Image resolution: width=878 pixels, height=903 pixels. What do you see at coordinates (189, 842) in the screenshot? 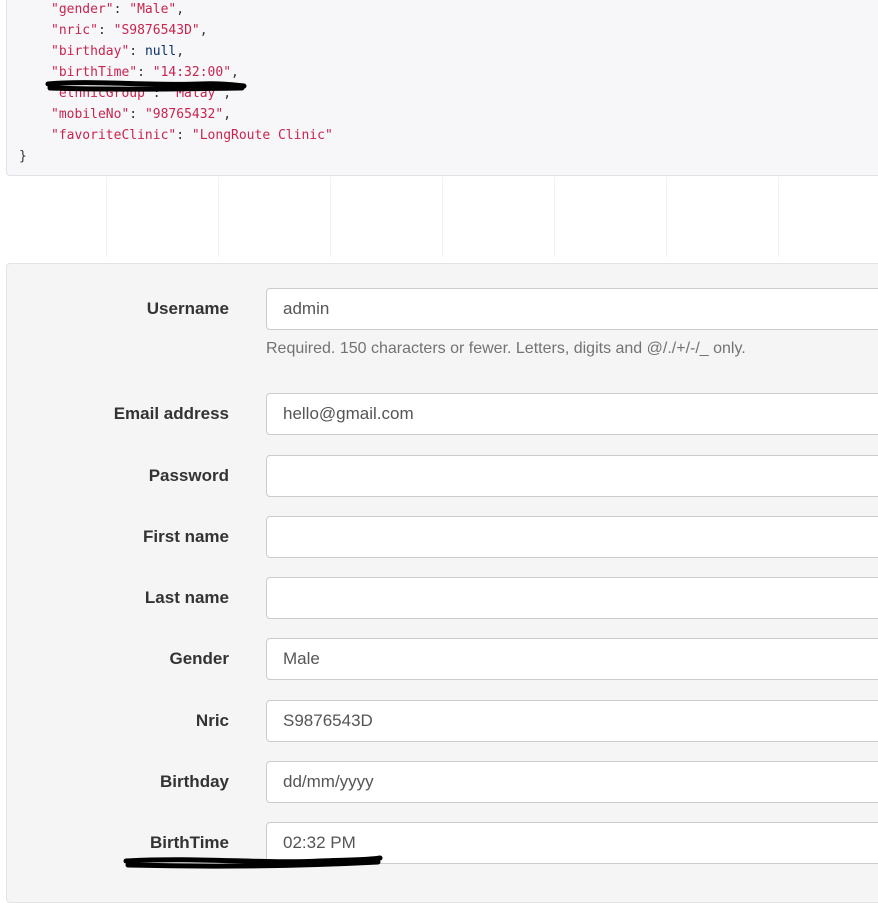
I see `birth-time-label: BirthTime` at bounding box center [189, 842].